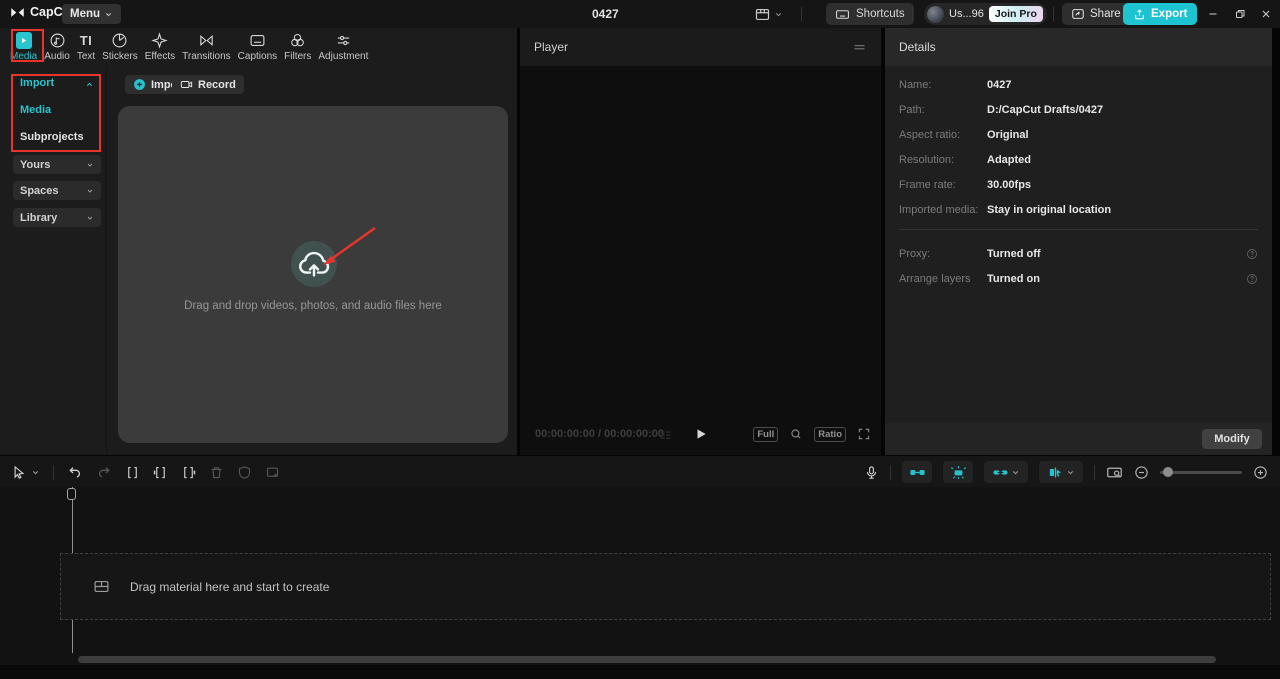 The width and height of the screenshot is (1280, 679). Describe the element at coordinates (257, 56) in the screenshot. I see `tab-label: Captions` at that location.